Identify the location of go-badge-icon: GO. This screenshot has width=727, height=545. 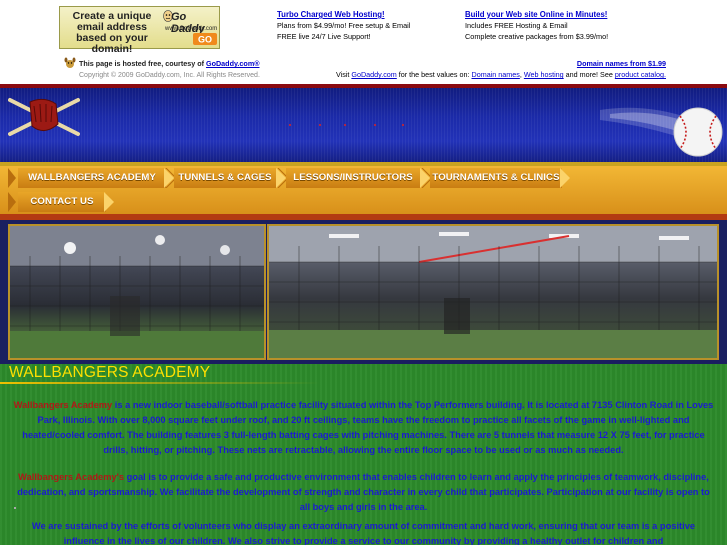
(205, 39).